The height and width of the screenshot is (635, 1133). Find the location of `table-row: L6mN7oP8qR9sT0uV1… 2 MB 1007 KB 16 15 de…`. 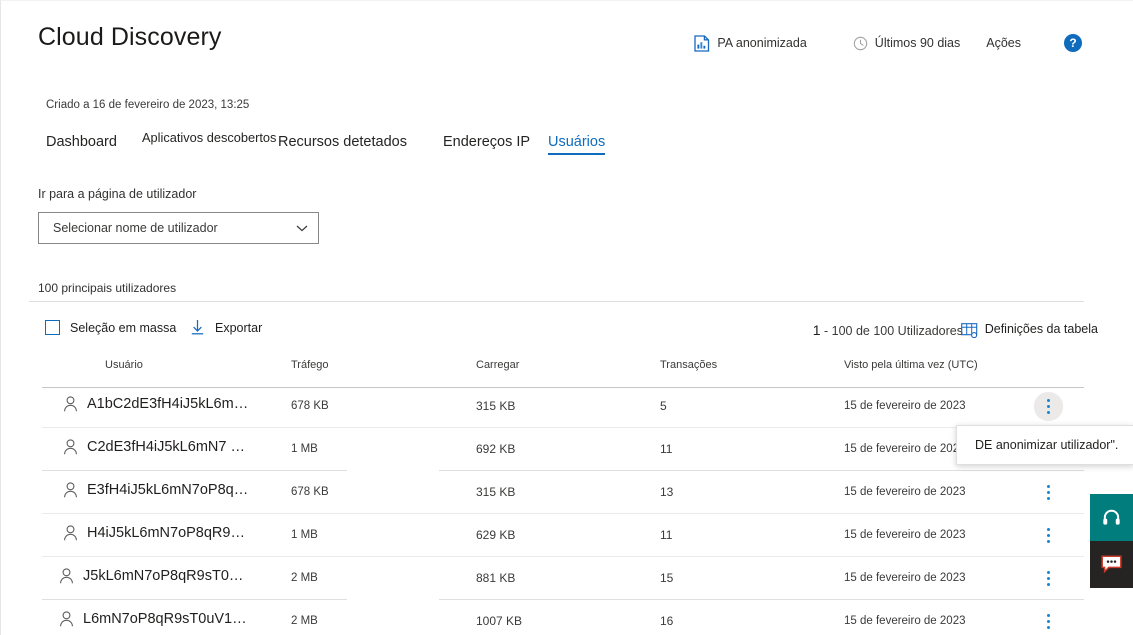

table-row: L6mN7oP8qR9sT0uV1… 2 MB 1007 KB 16 15 de… is located at coordinates (567, 617).